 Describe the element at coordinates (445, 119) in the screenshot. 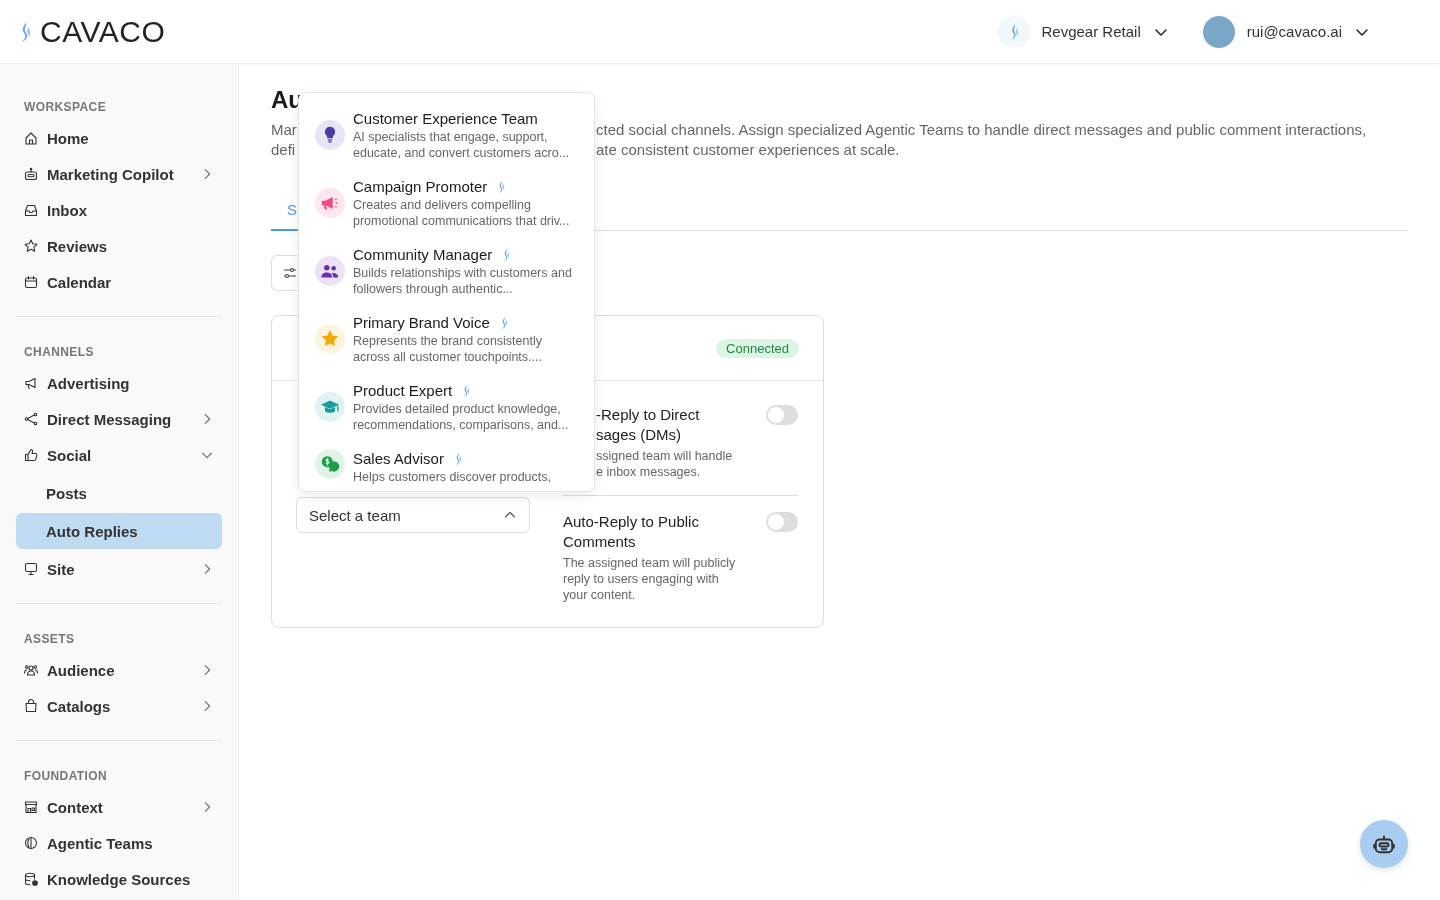

I see `team-name: Customer Experience Team` at that location.